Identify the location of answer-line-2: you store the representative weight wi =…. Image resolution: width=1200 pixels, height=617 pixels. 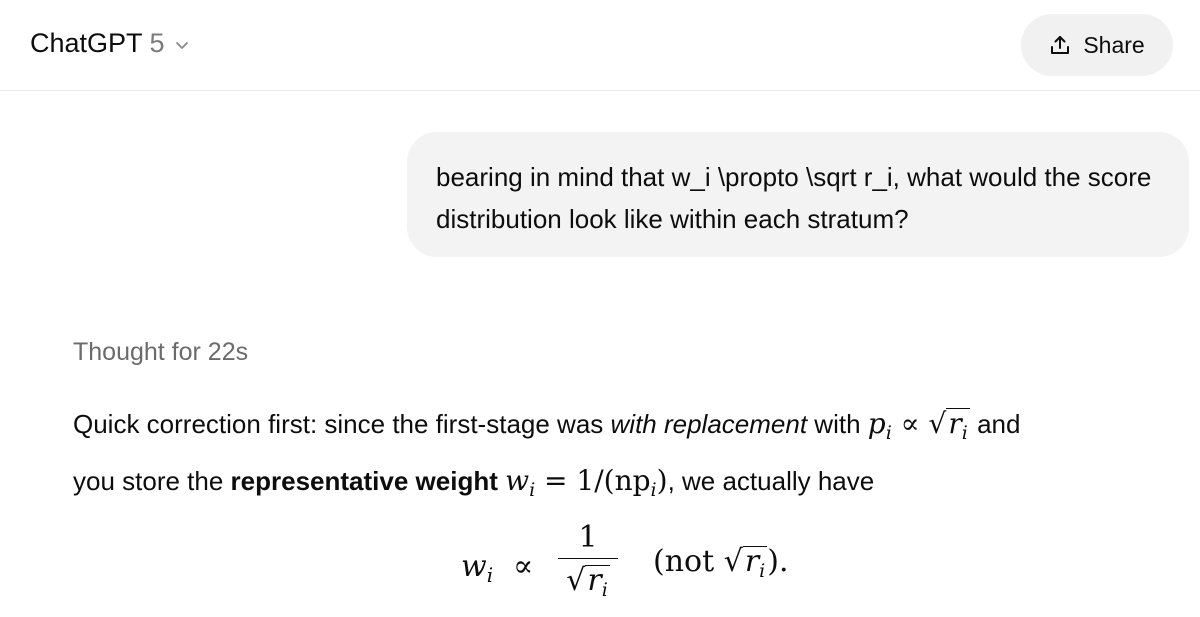
(618, 485).